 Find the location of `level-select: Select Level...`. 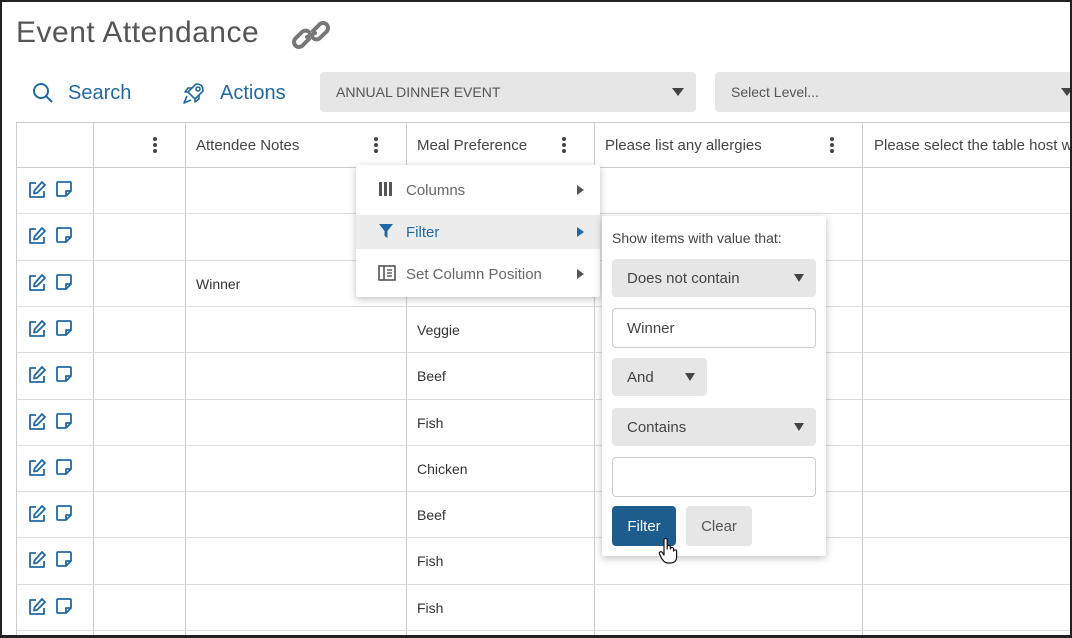

level-select: Select Level... is located at coordinates (892, 92).